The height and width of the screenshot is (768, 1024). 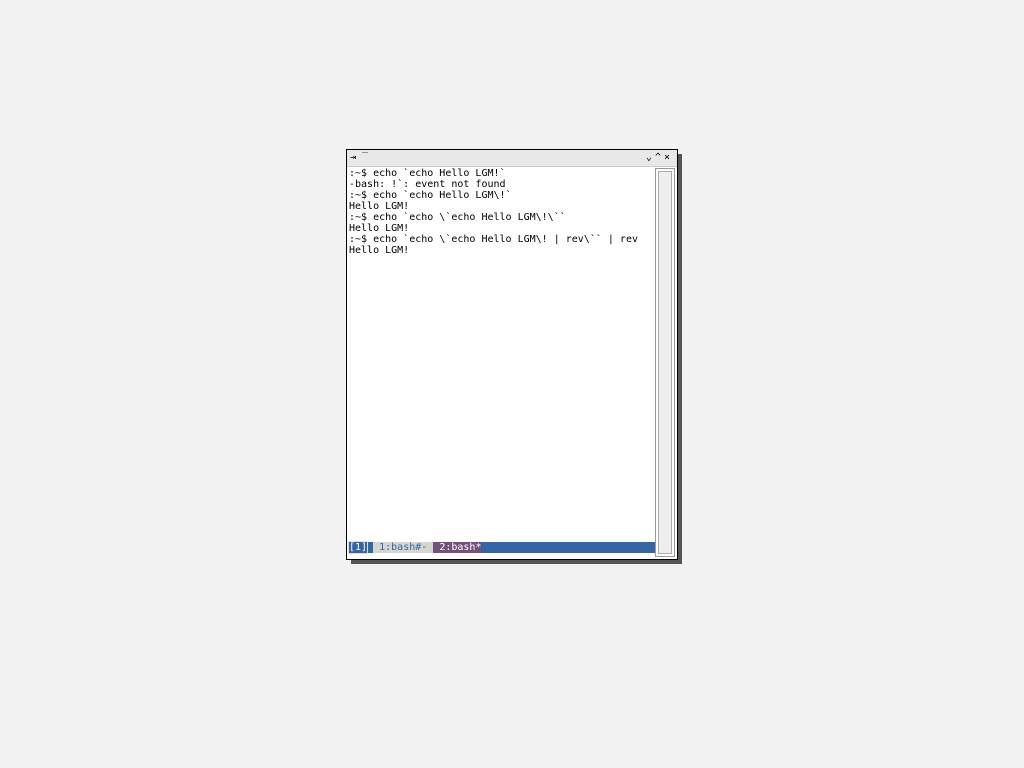 What do you see at coordinates (403, 547) in the screenshot?
I see `window-tab-1: 1:bash#-` at bounding box center [403, 547].